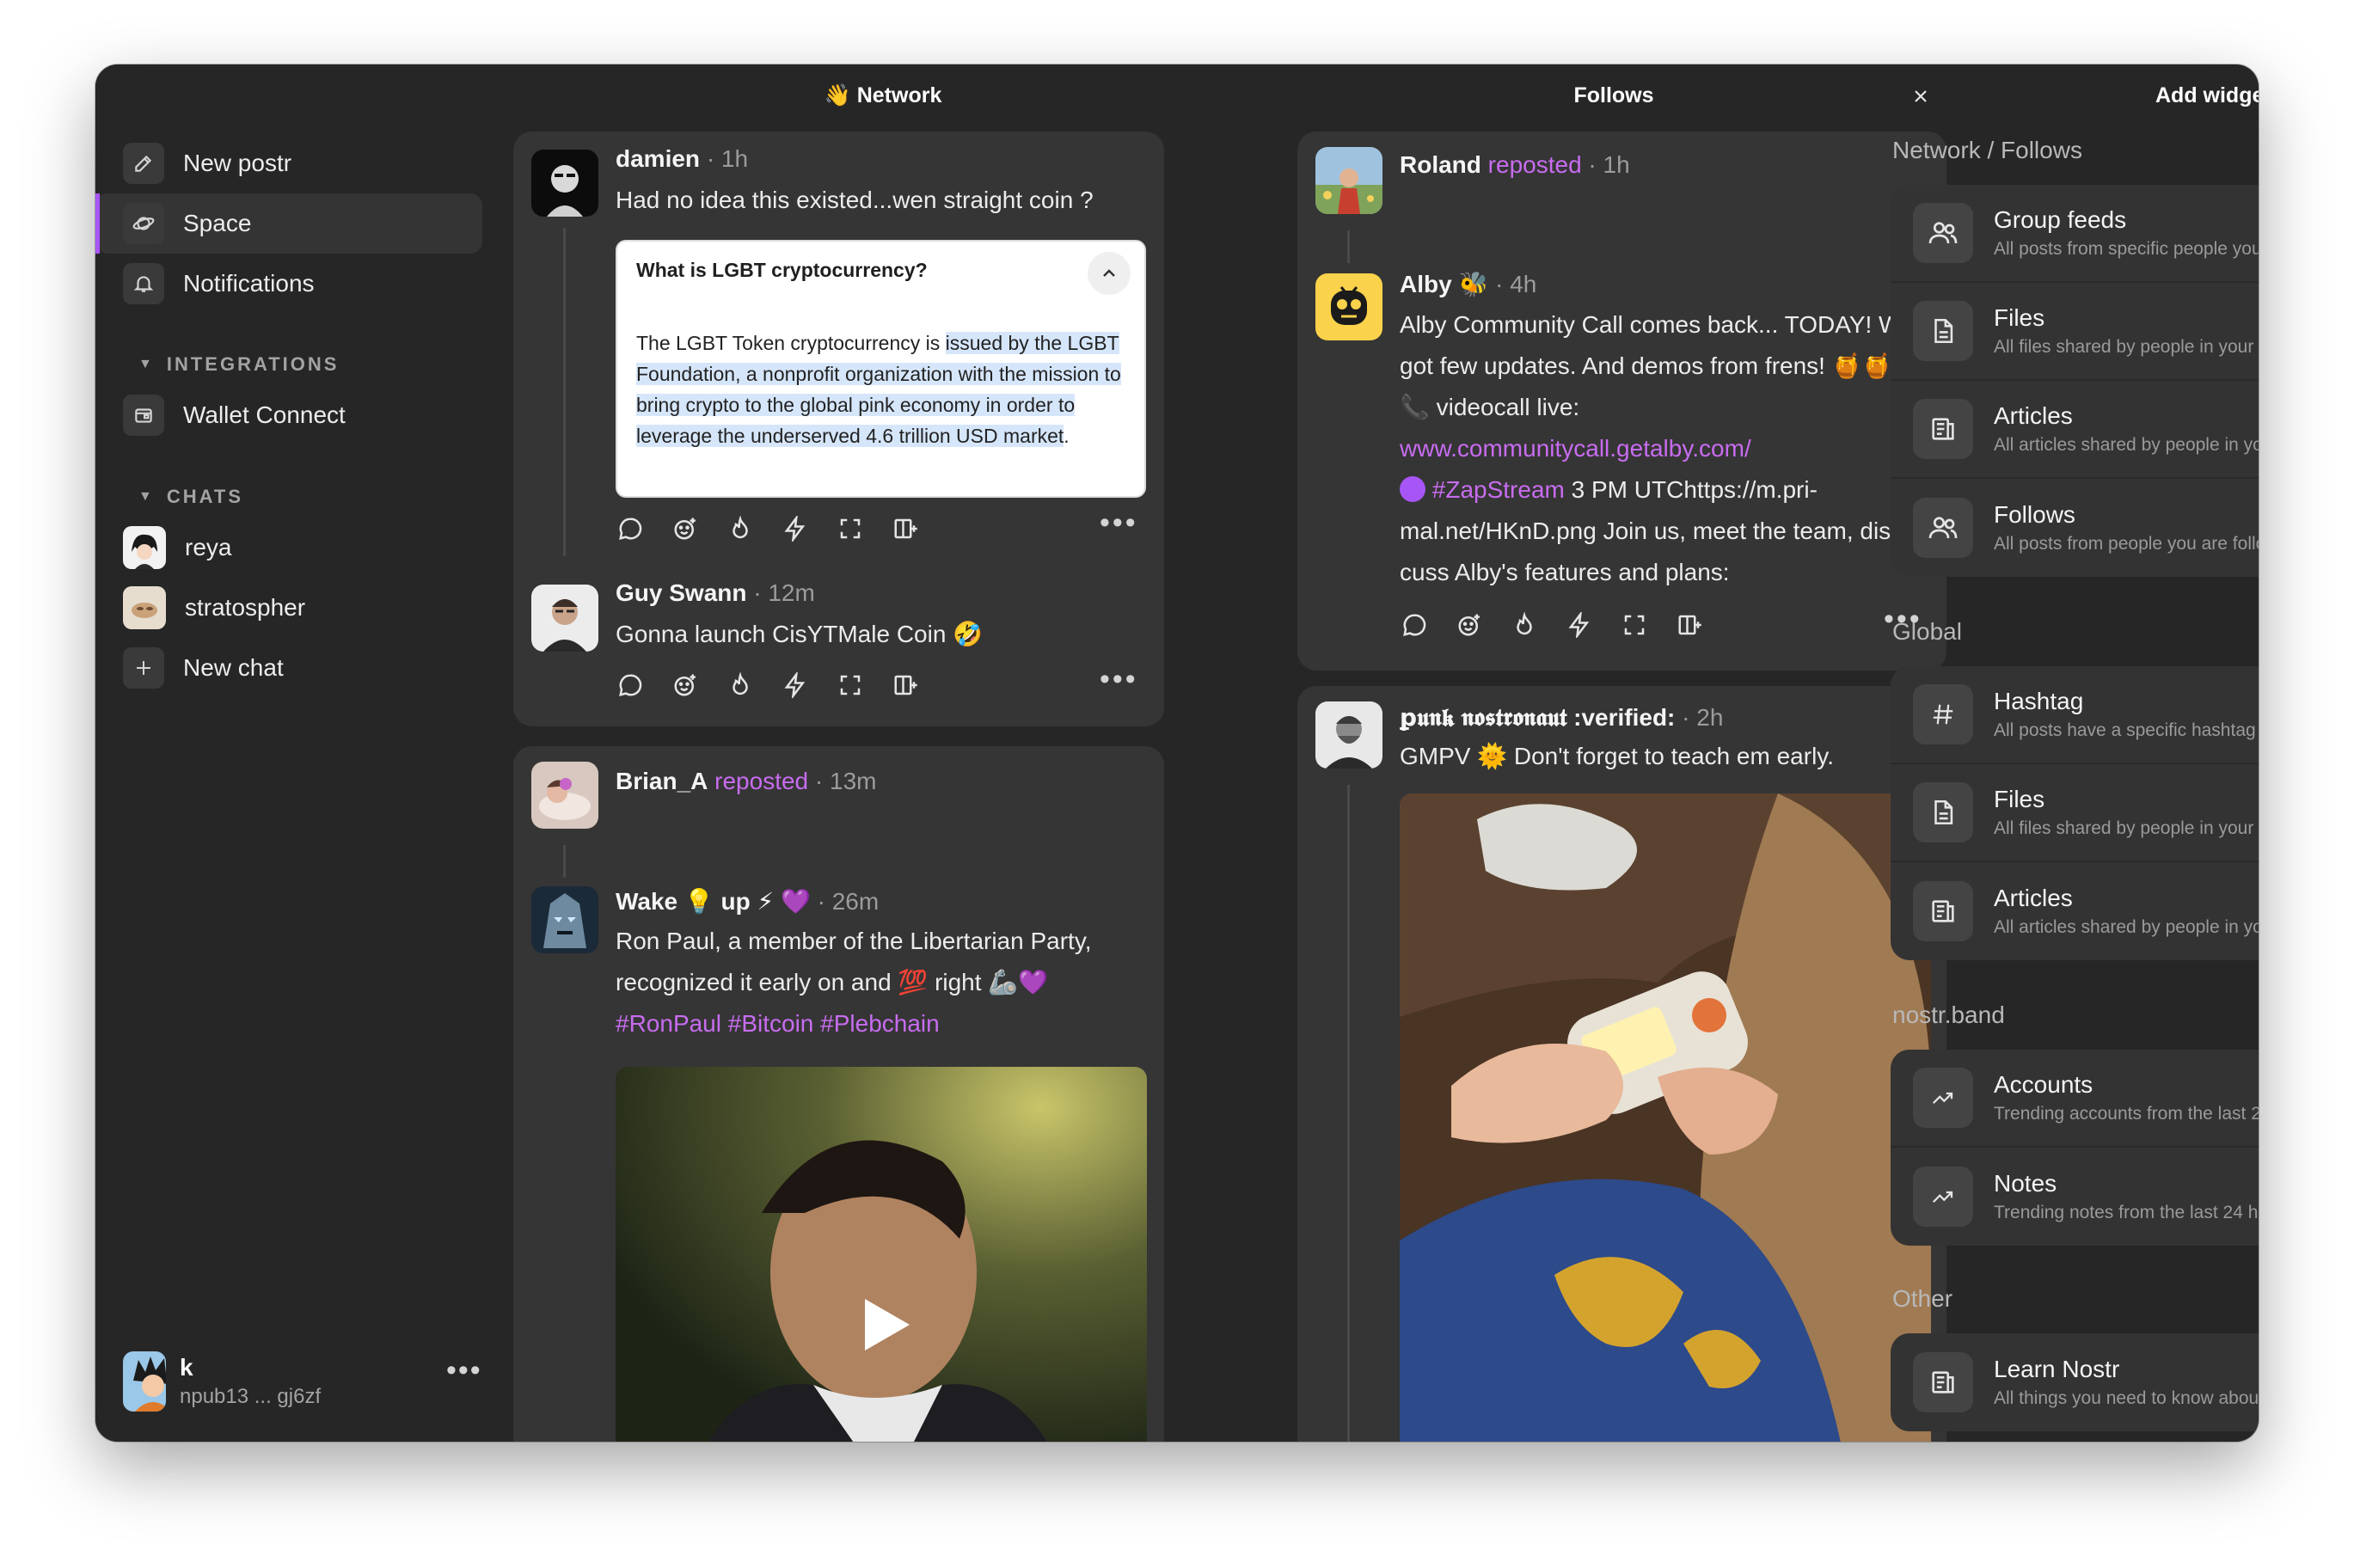 This screenshot has width=2354, height=1568. What do you see at coordinates (791, 343) in the screenshot?
I see `answer-text: The LGBT Token cryptocurrency is` at bounding box center [791, 343].